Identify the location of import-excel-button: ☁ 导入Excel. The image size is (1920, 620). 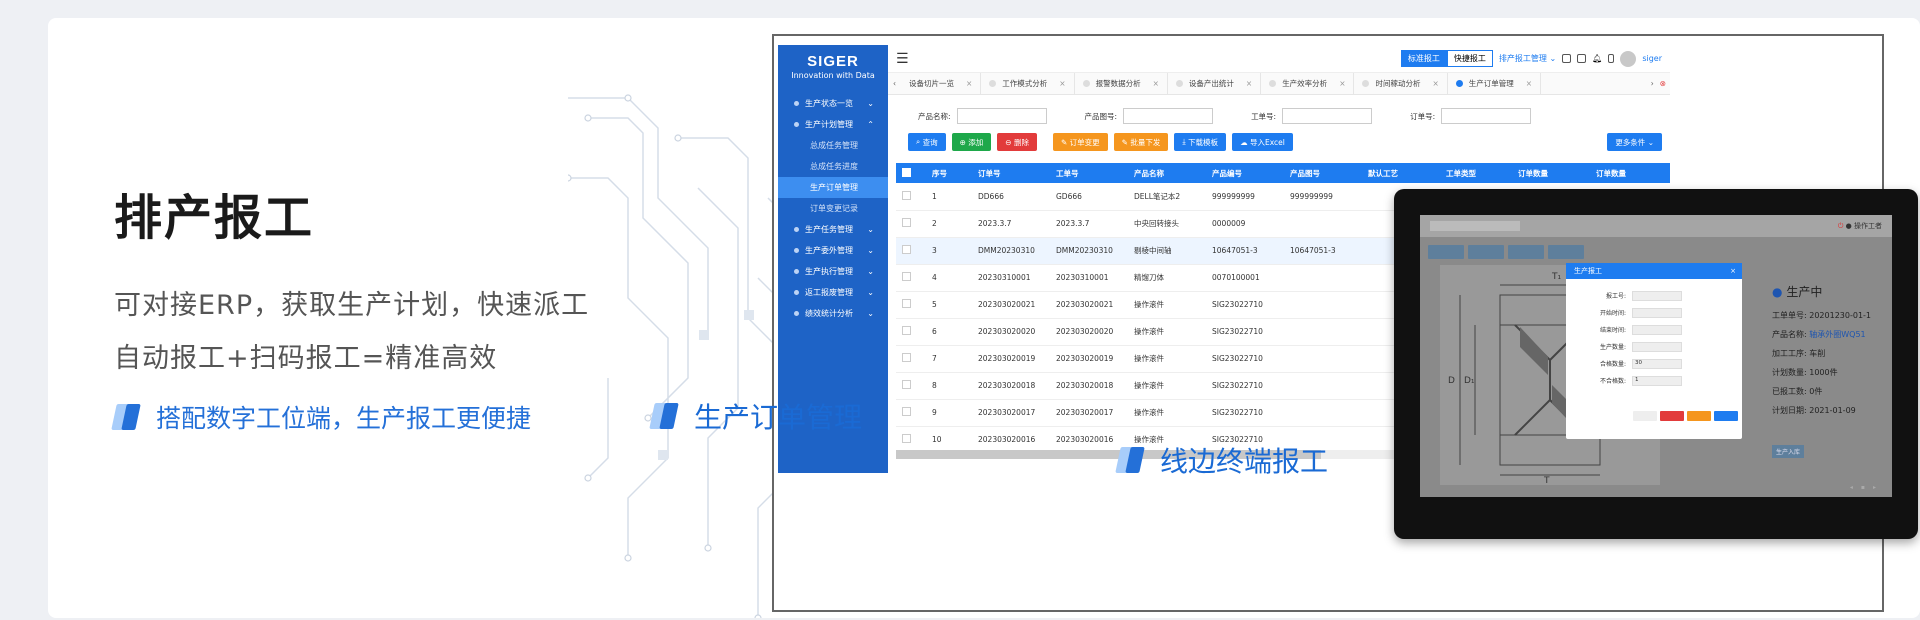
(1262, 142).